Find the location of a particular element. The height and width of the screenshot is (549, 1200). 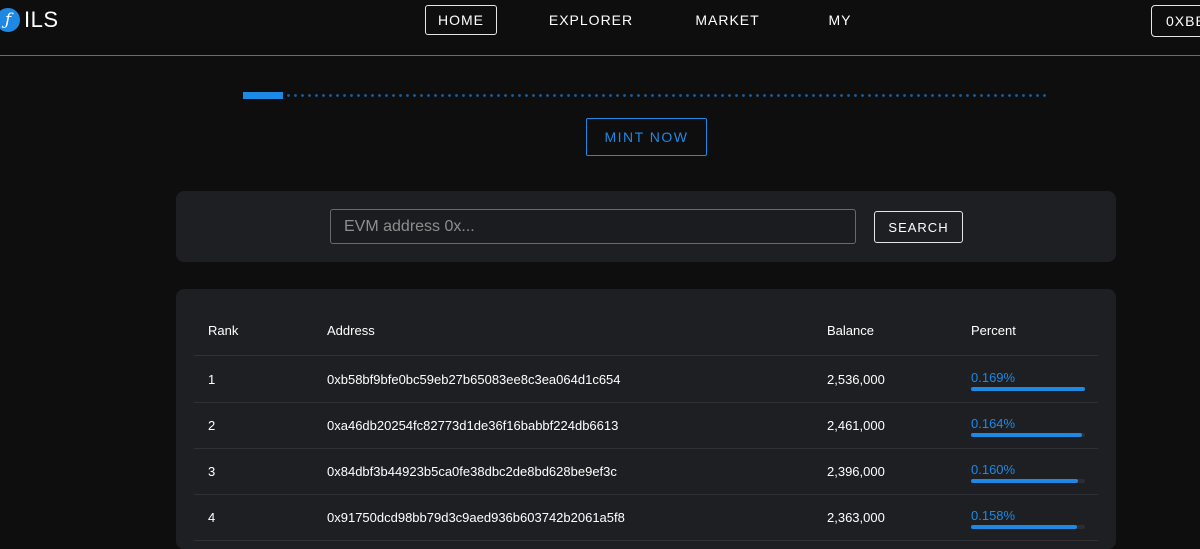

search-button: SEARCH is located at coordinates (918, 227).